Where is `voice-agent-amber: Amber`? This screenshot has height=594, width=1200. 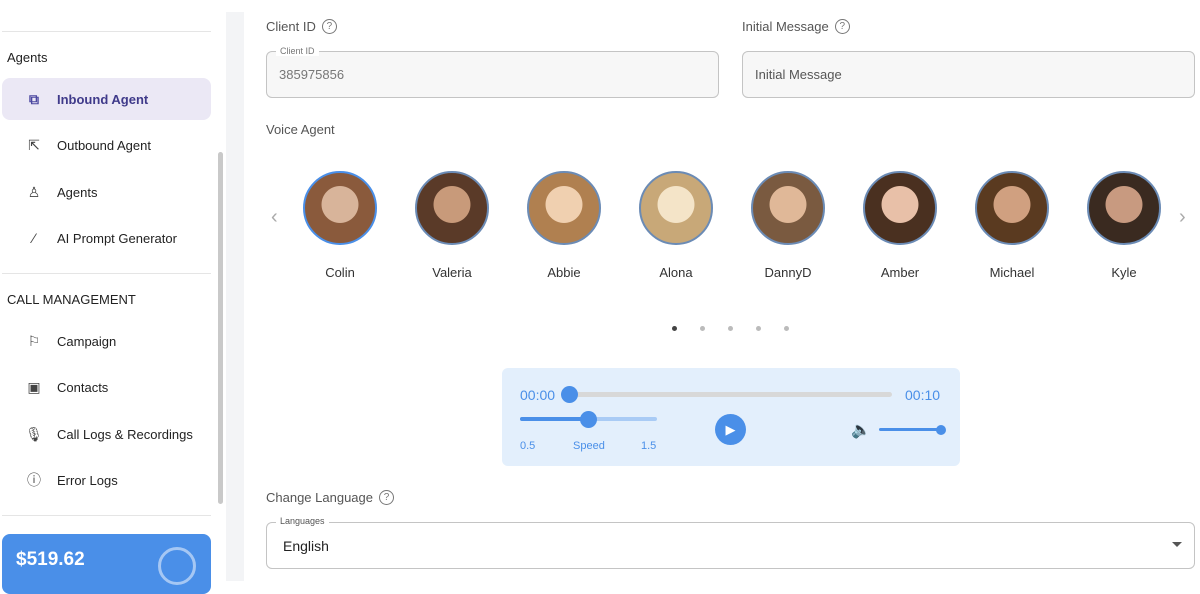 voice-agent-amber: Amber is located at coordinates (900, 225).